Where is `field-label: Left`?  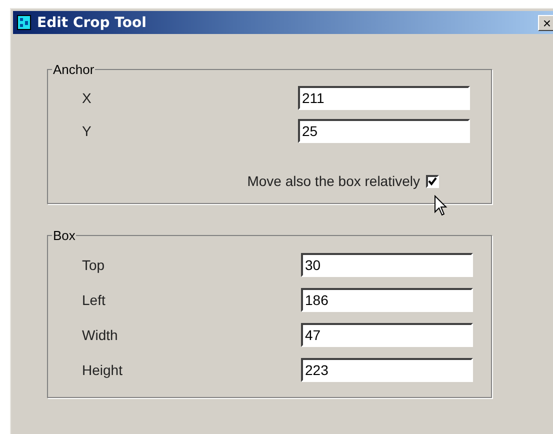
field-label: Left is located at coordinates (93, 300).